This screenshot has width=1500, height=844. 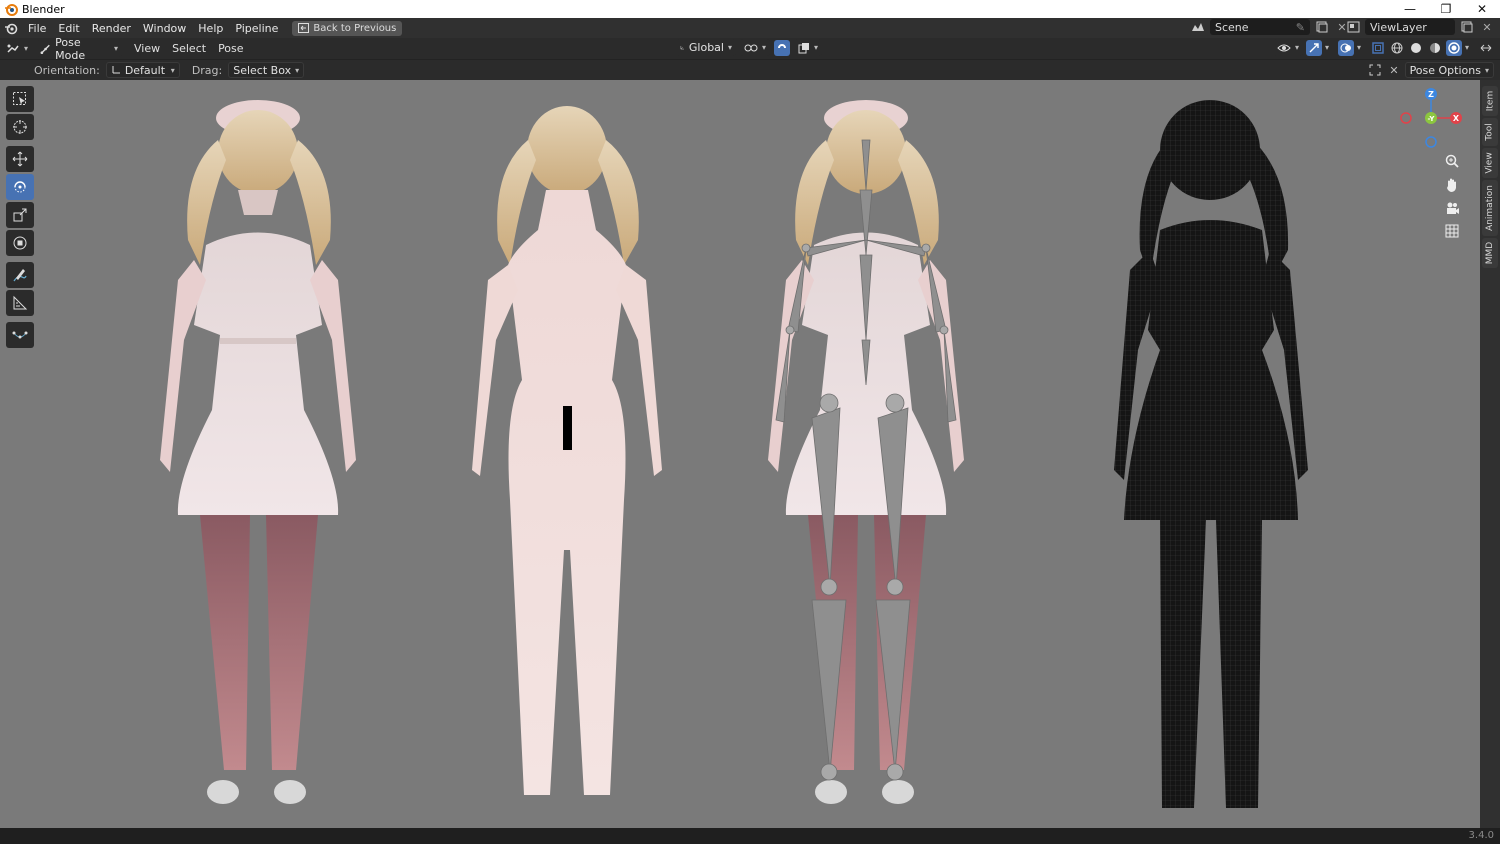 I want to click on mode-dropdown: Pose Mode ▾, so click(x=79, y=49).